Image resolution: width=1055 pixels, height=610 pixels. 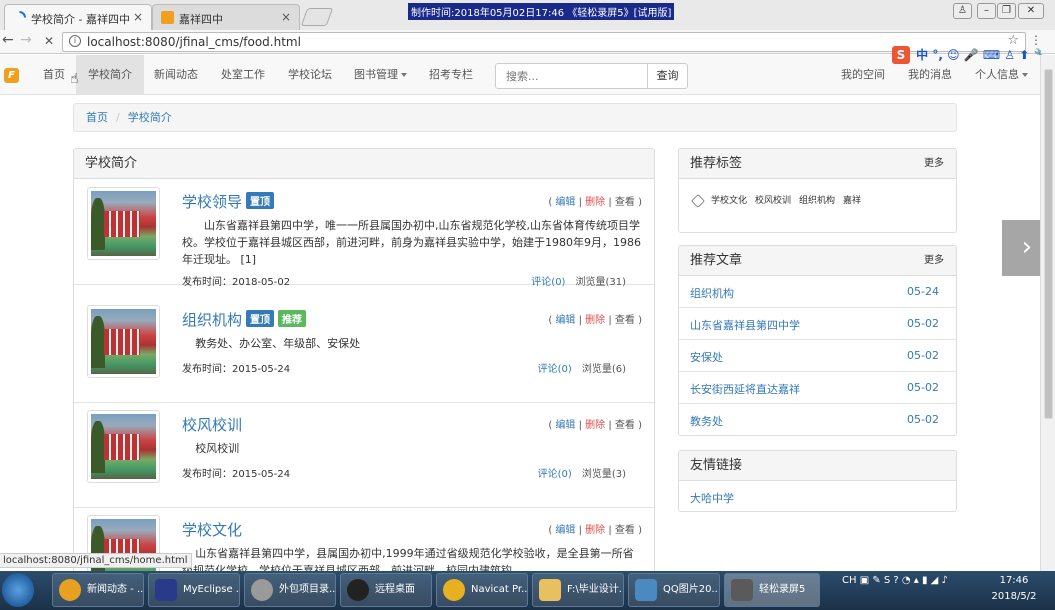 I want to click on nav-news: 新闻动态, so click(x=176, y=75).